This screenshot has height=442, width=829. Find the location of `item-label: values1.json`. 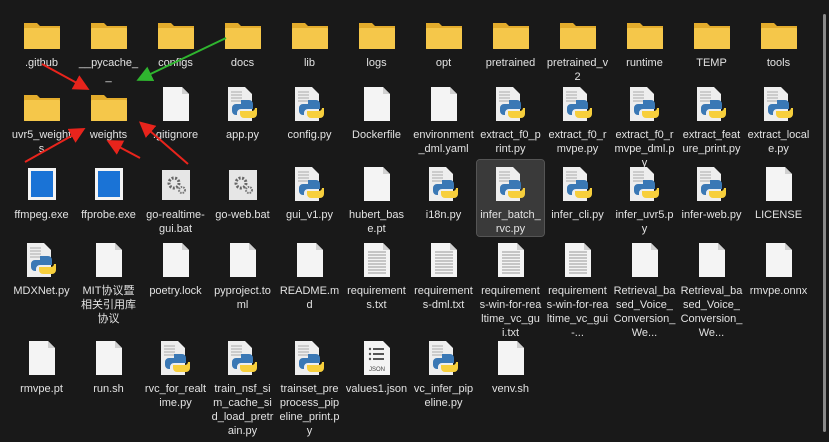

item-label: values1.json is located at coordinates (376, 389).